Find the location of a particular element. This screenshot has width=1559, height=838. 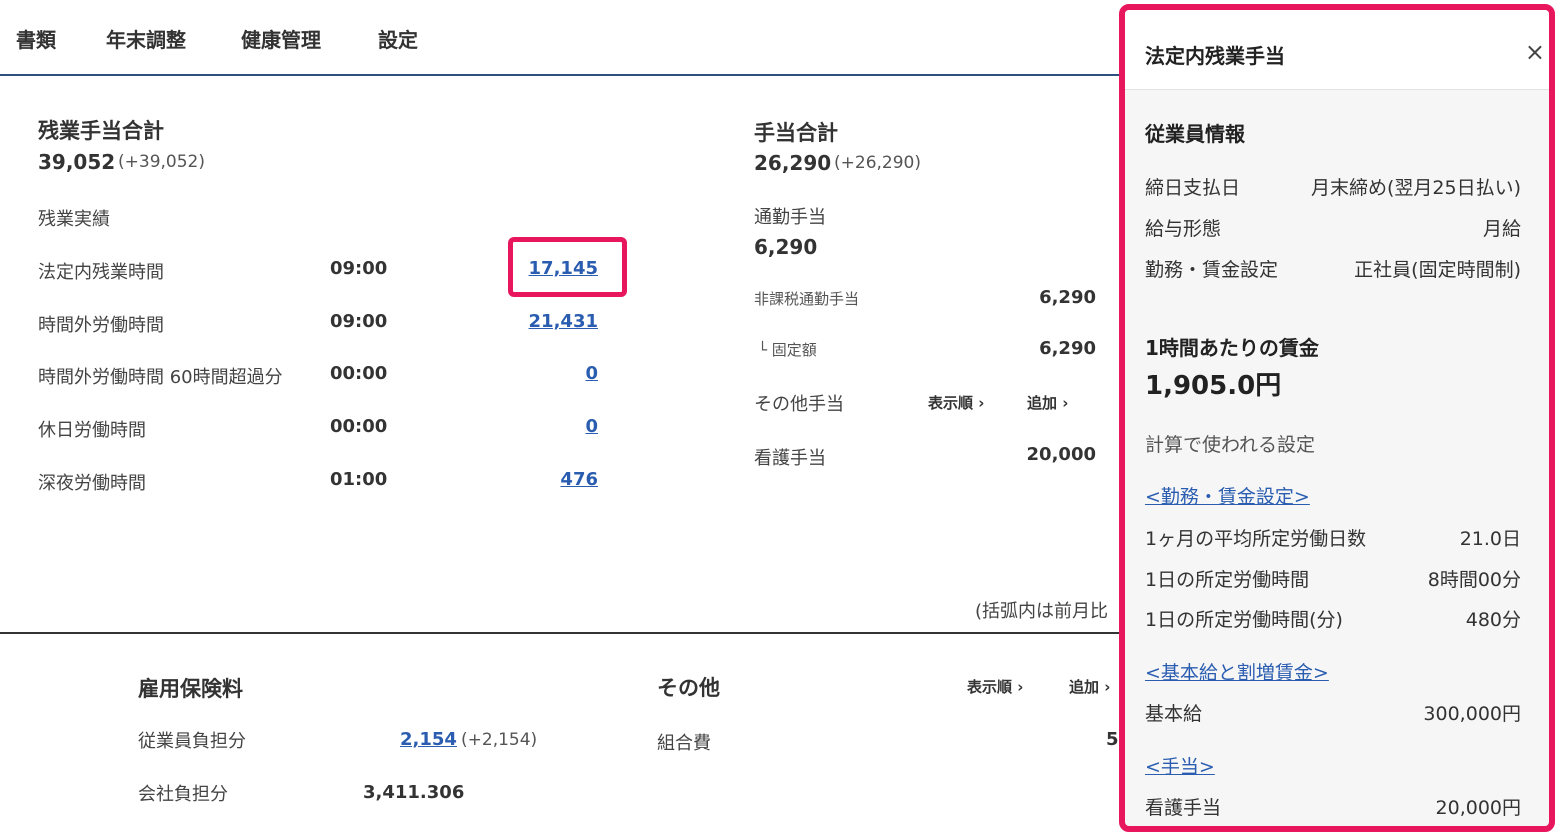

insurance-row-label: 従業員負担分 is located at coordinates (192, 741).